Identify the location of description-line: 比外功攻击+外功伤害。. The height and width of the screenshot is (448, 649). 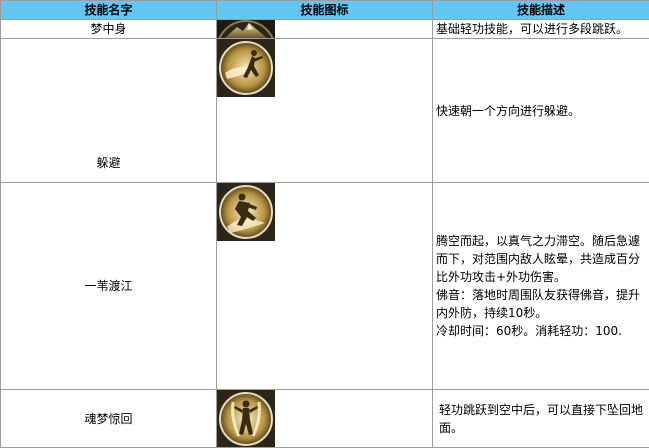
(540, 277).